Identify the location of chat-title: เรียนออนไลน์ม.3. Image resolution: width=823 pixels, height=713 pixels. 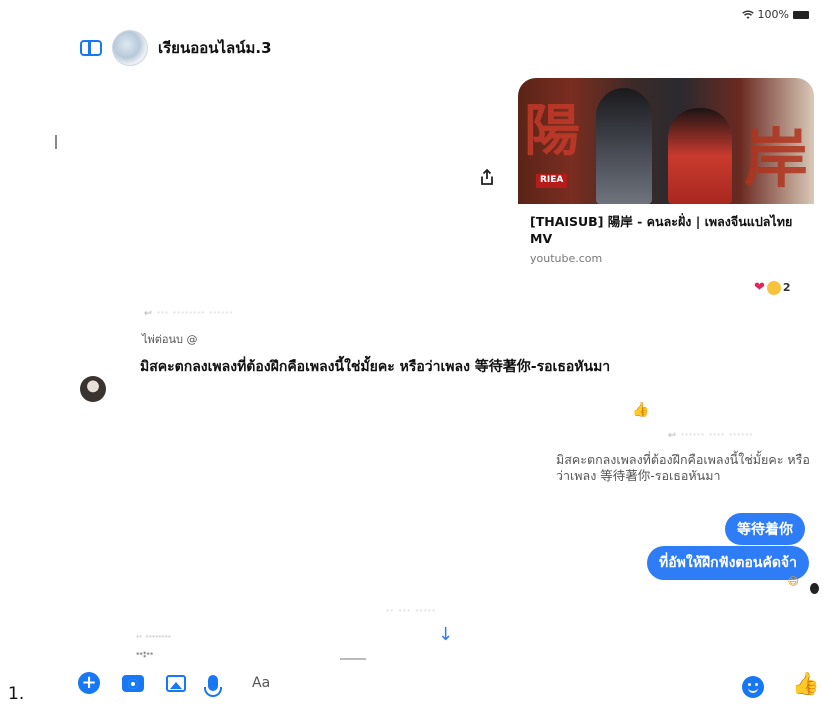
(215, 48).